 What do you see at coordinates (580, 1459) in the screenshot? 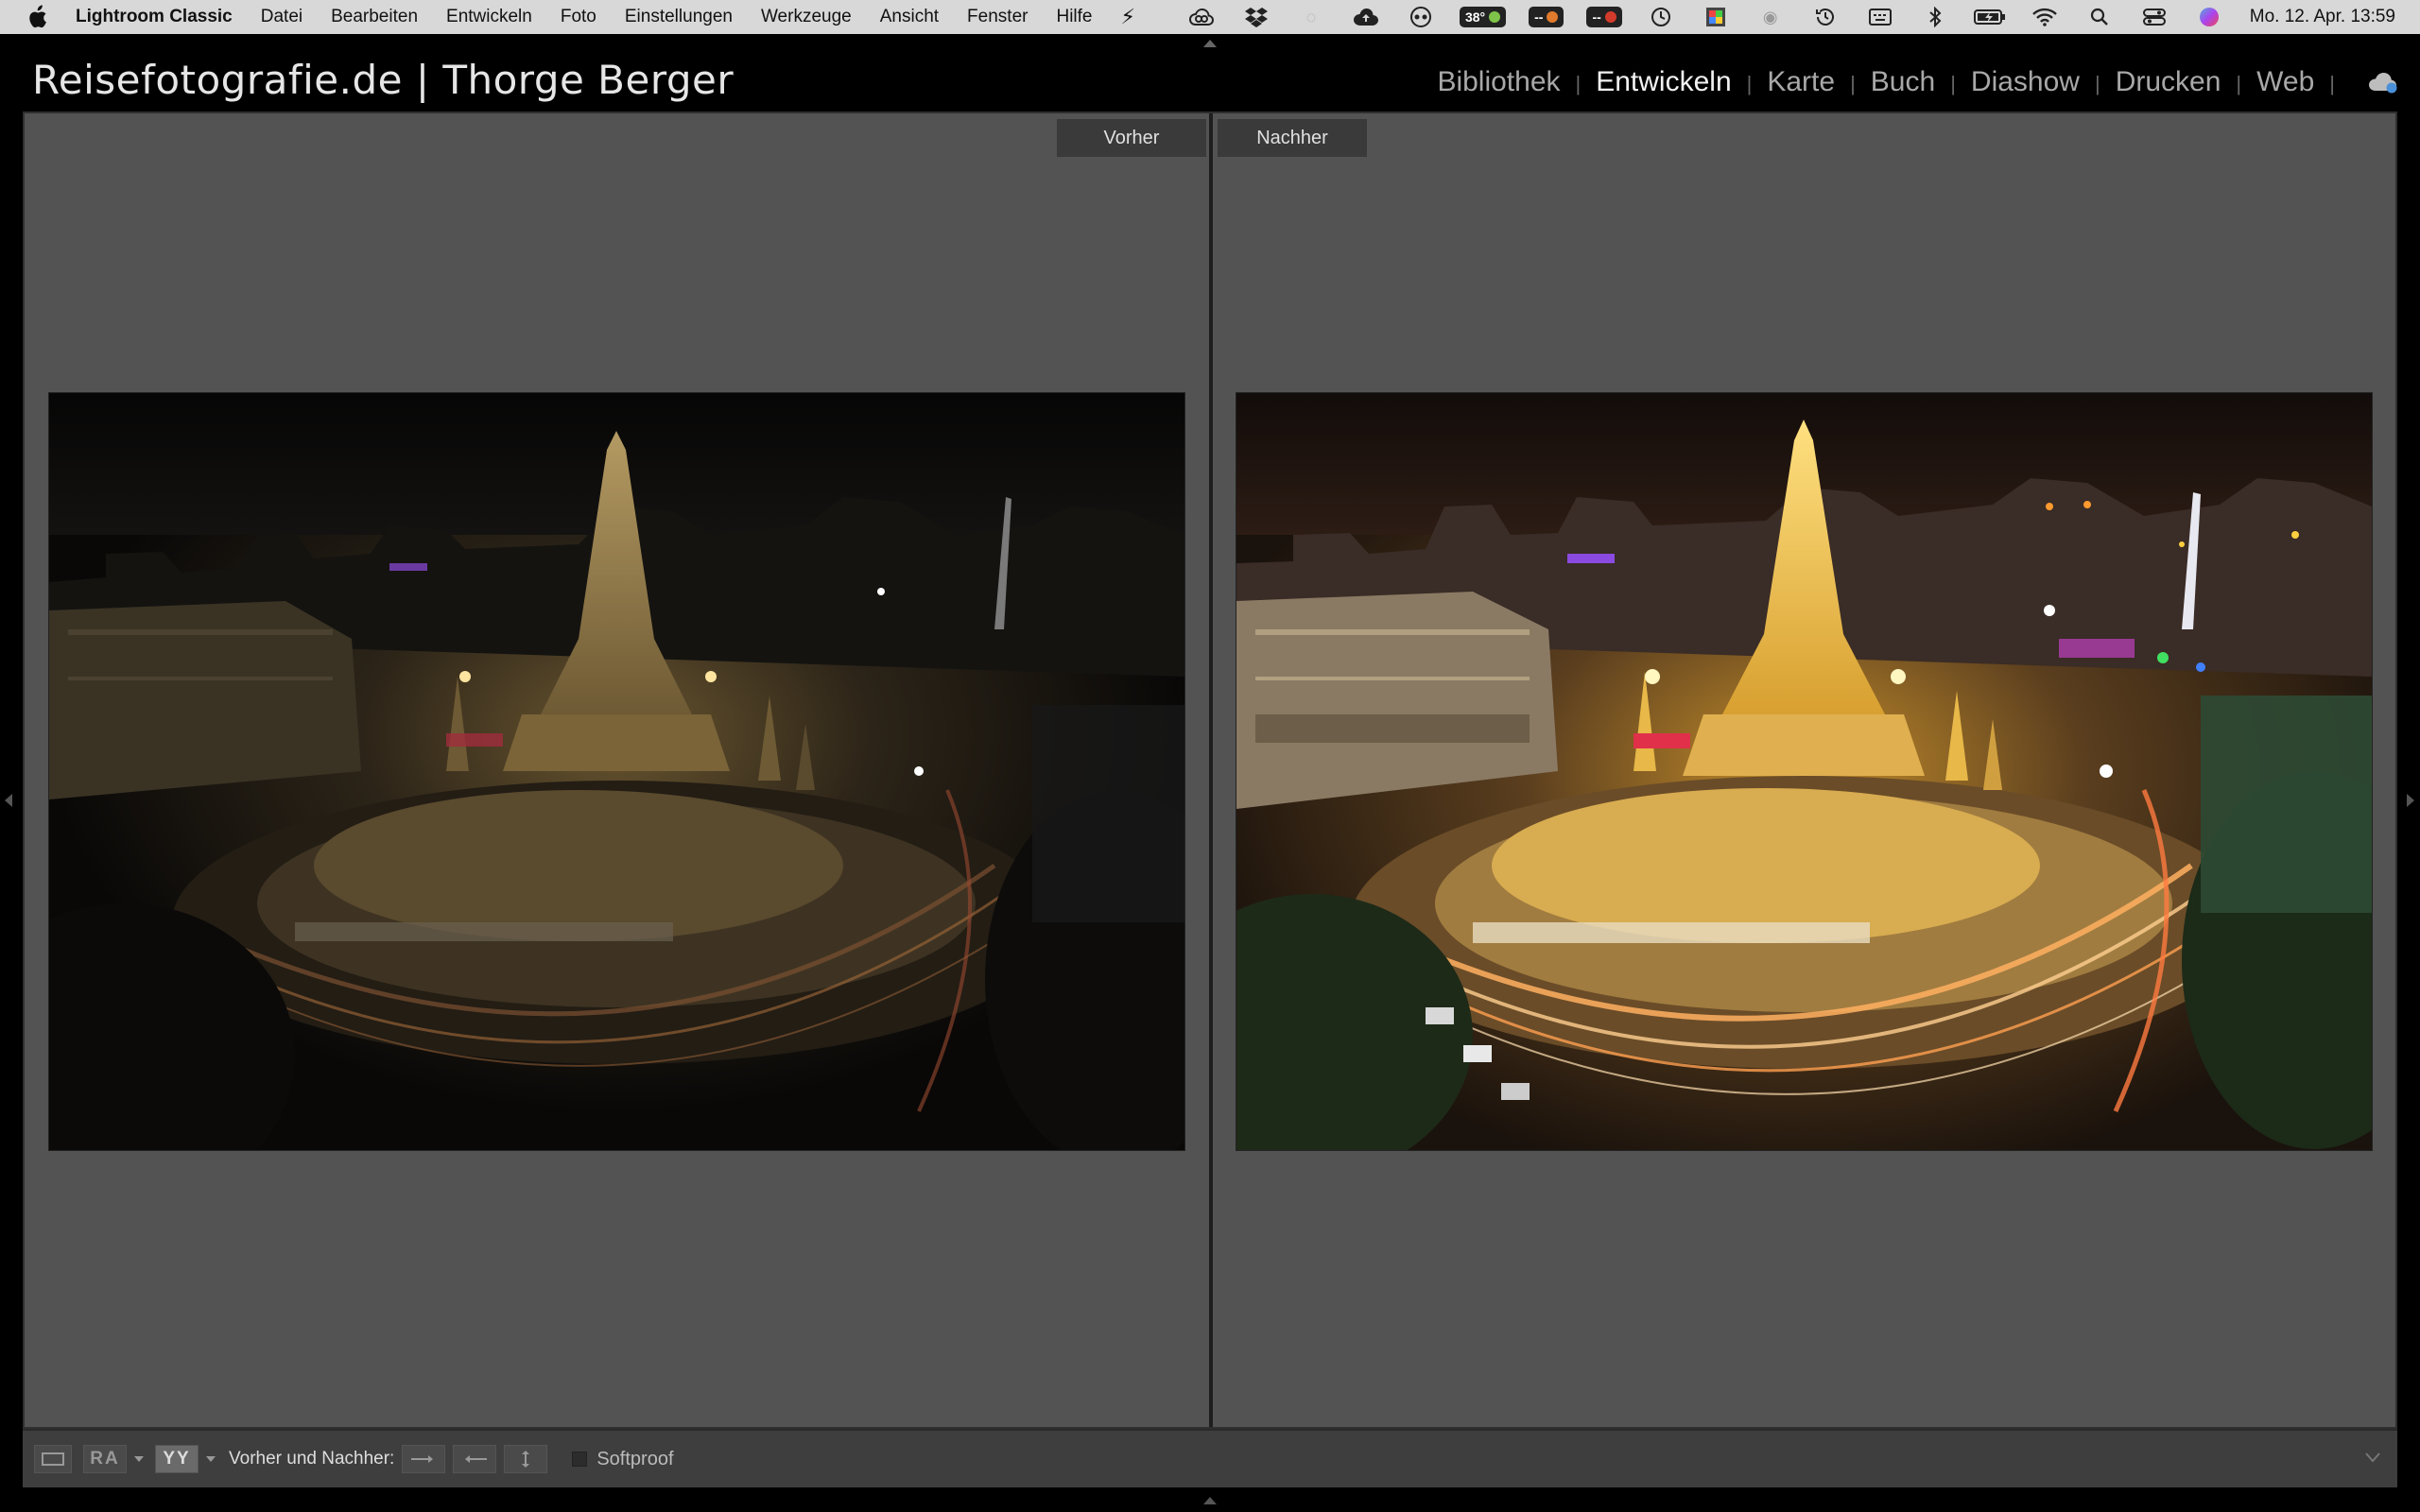
I see `softproof-checkbox` at bounding box center [580, 1459].